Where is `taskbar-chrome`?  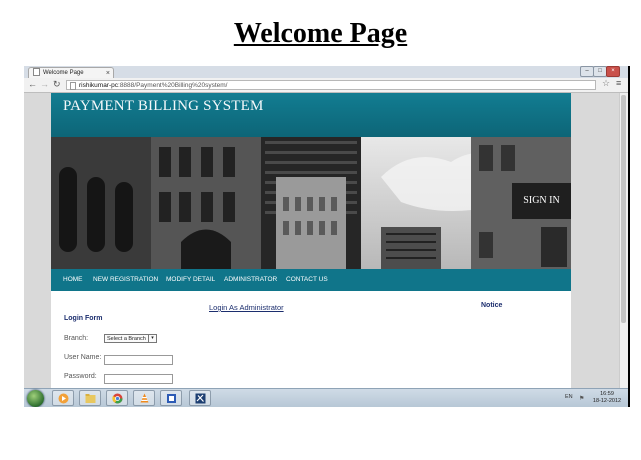
taskbar-chrome is located at coordinates (117, 398).